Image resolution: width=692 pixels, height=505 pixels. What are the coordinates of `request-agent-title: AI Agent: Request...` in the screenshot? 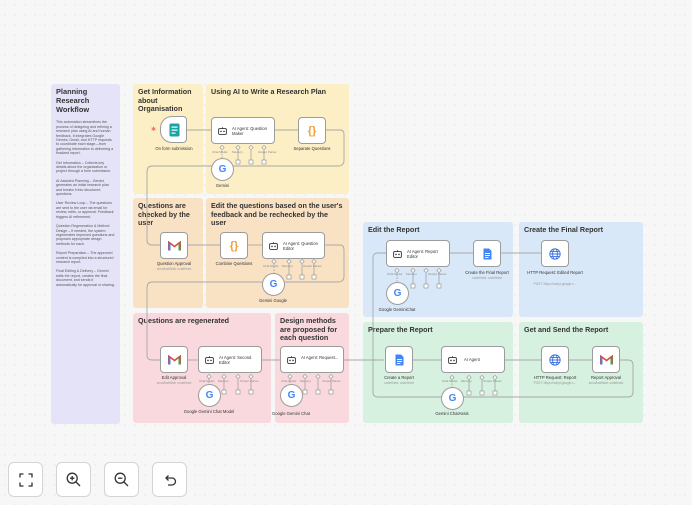 It's located at (320, 357).